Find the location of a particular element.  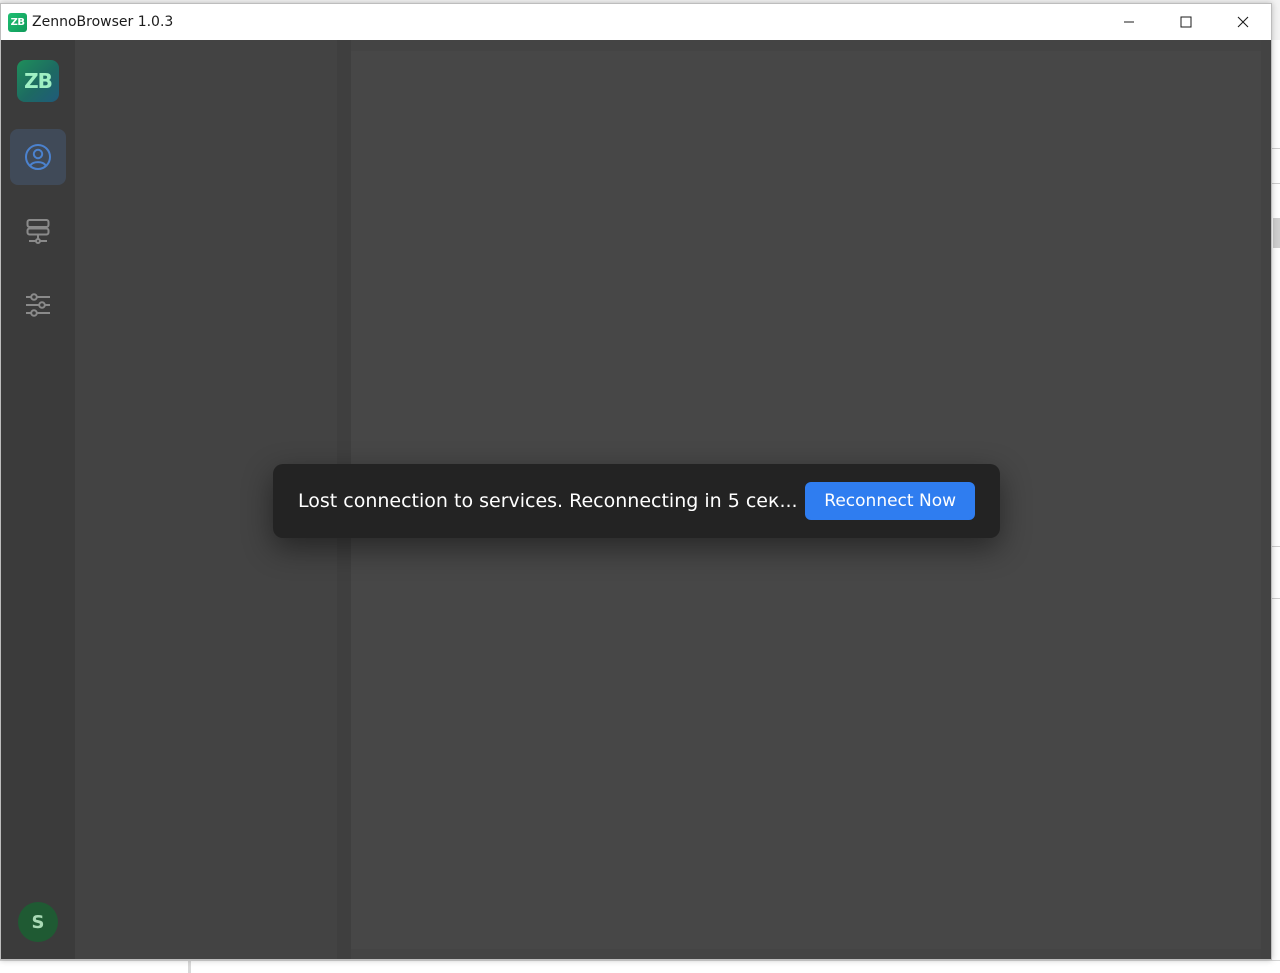

window-controls is located at coordinates (1185, 22).